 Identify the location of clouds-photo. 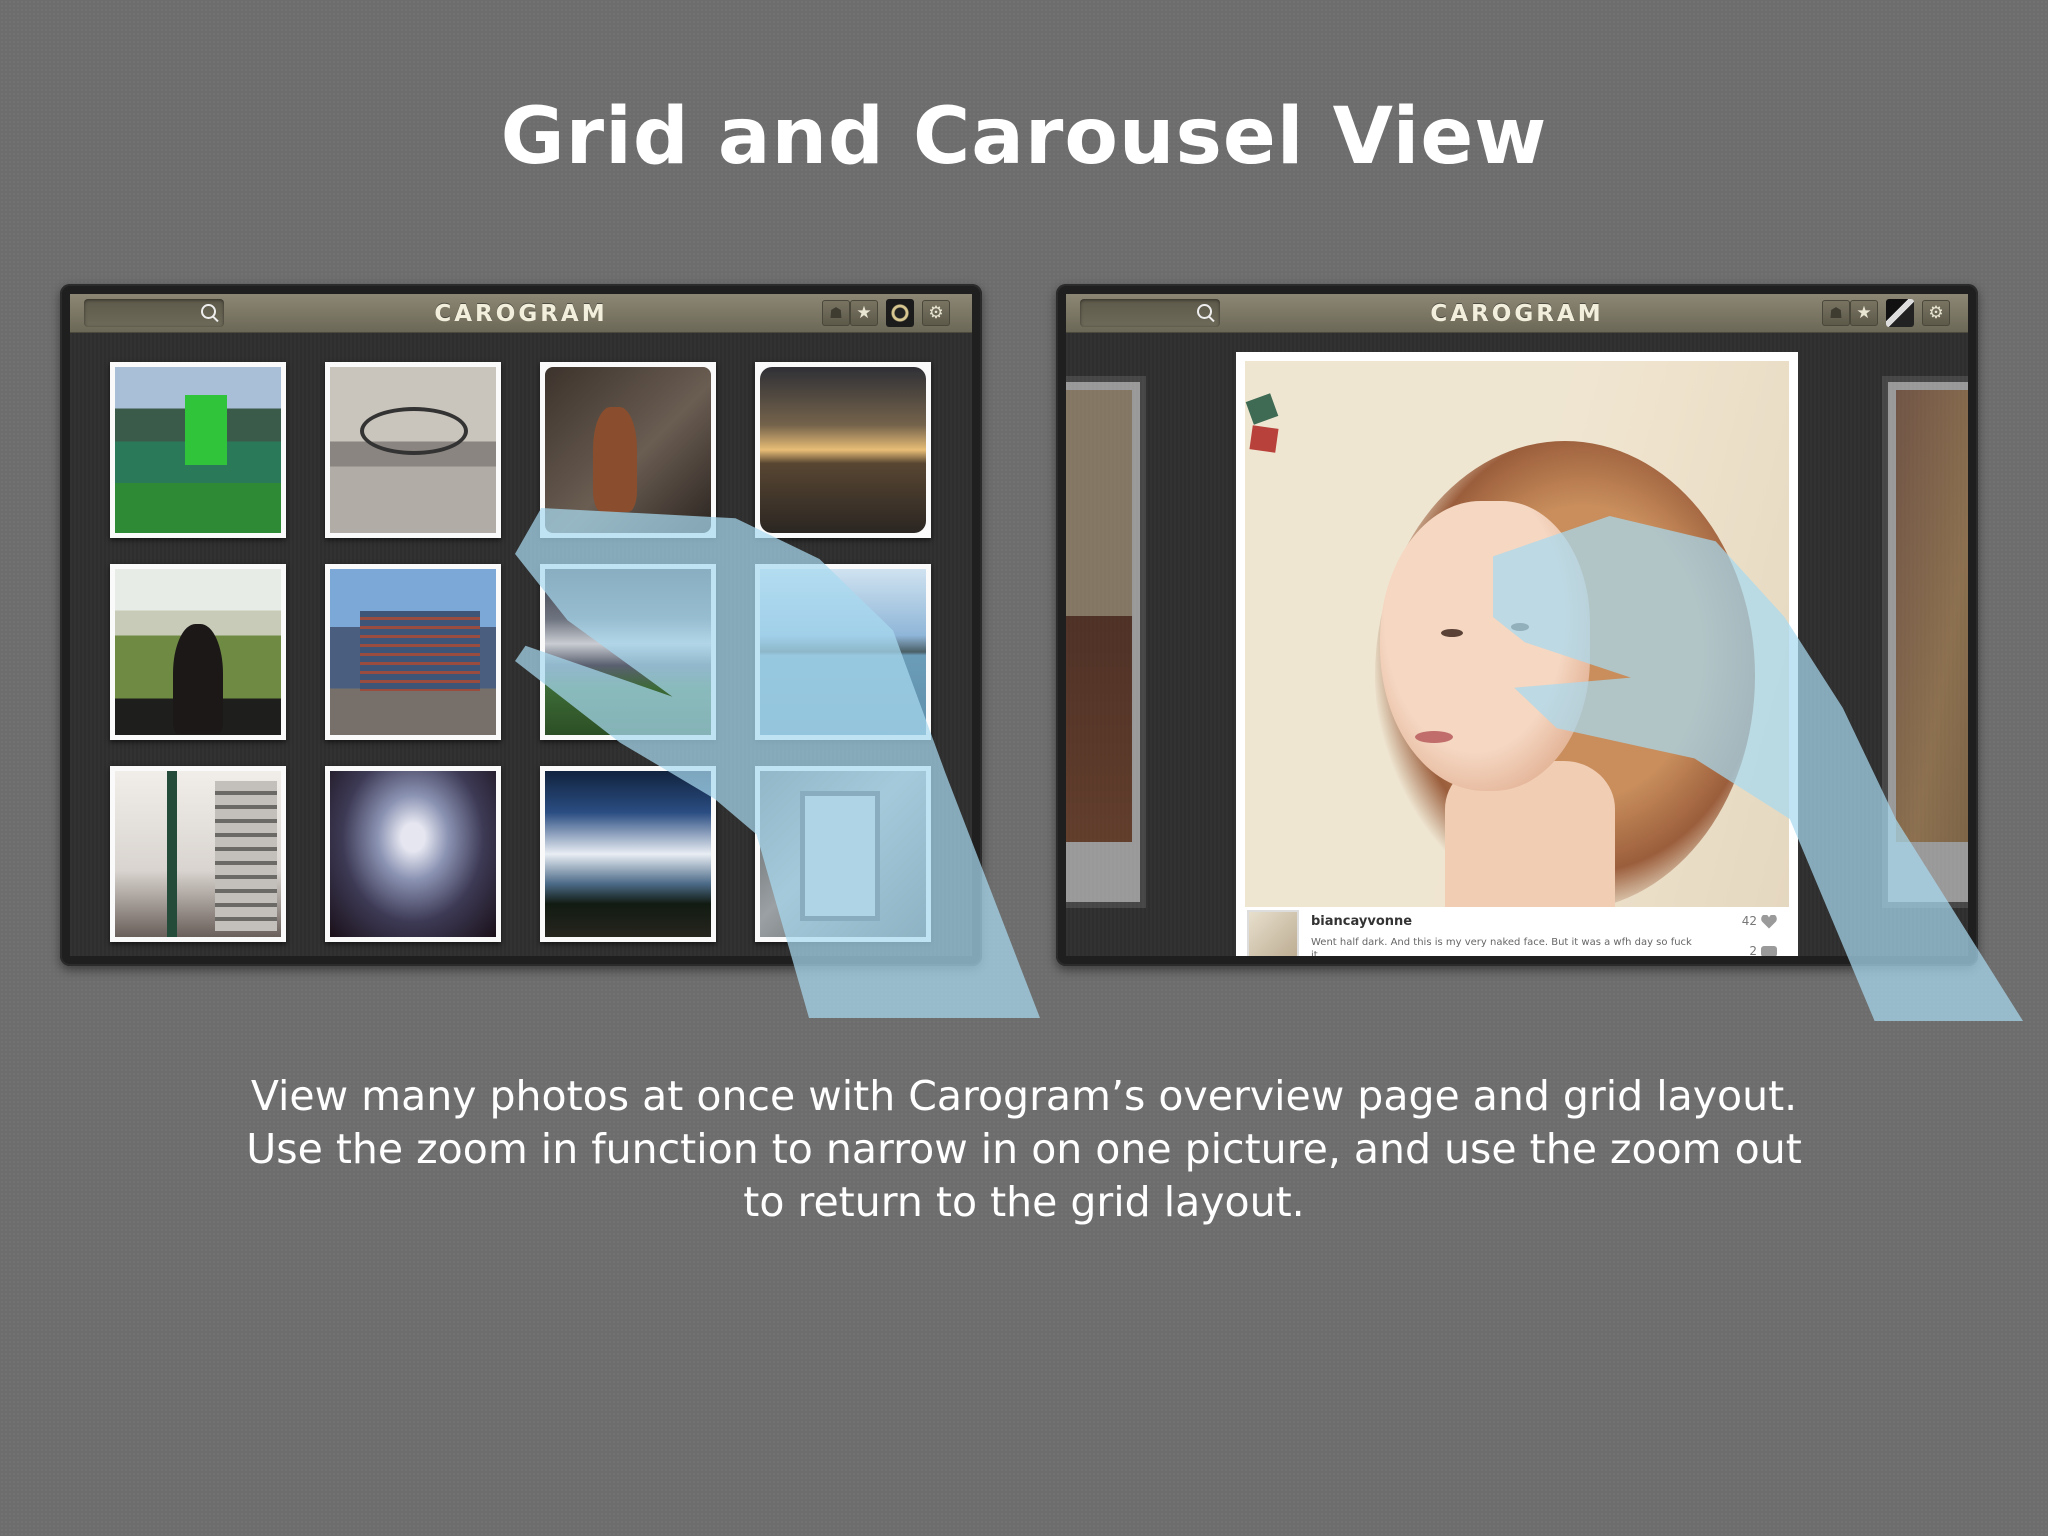
(628, 854).